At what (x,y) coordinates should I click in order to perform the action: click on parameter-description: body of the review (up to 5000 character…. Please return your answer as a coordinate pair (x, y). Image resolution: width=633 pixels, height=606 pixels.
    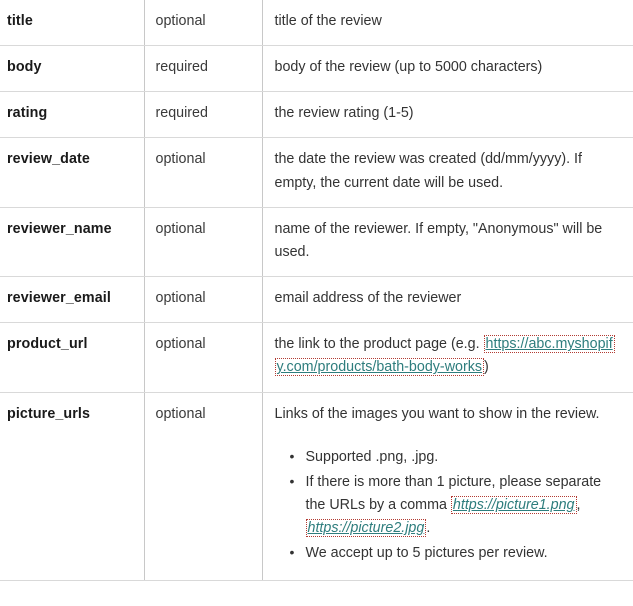
    Looking at the image, I should click on (447, 69).